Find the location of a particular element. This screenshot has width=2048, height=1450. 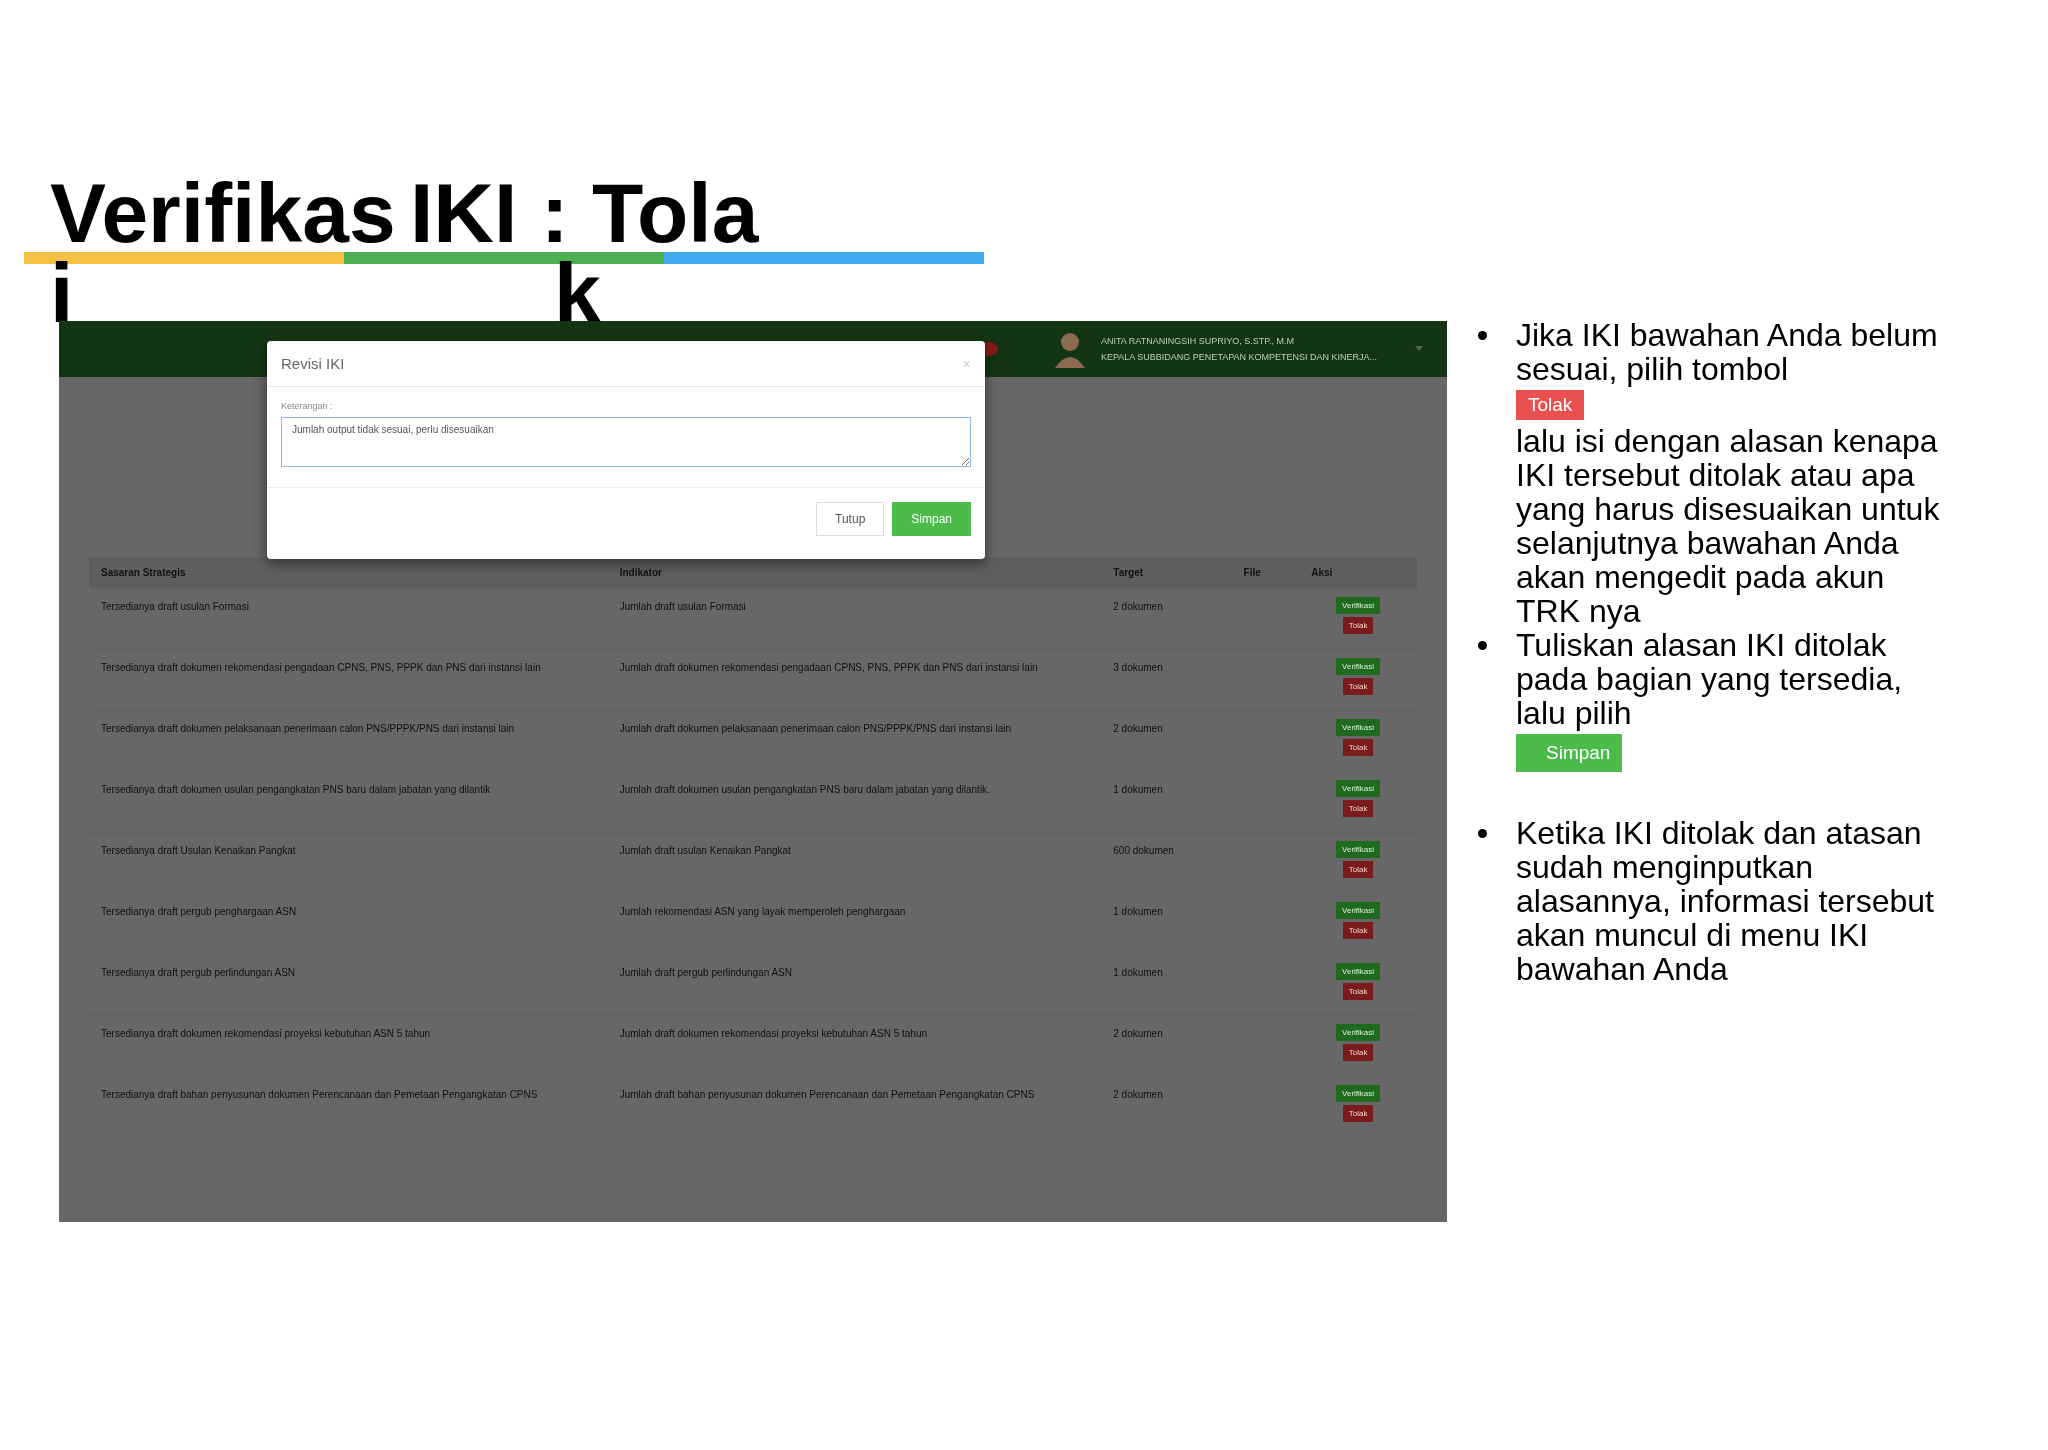

table-cell: Tersedianya draft dokumen pelaksanaan penerimaan calon PNS/PPPK/PNS dari instansi lain is located at coordinates (348, 741).